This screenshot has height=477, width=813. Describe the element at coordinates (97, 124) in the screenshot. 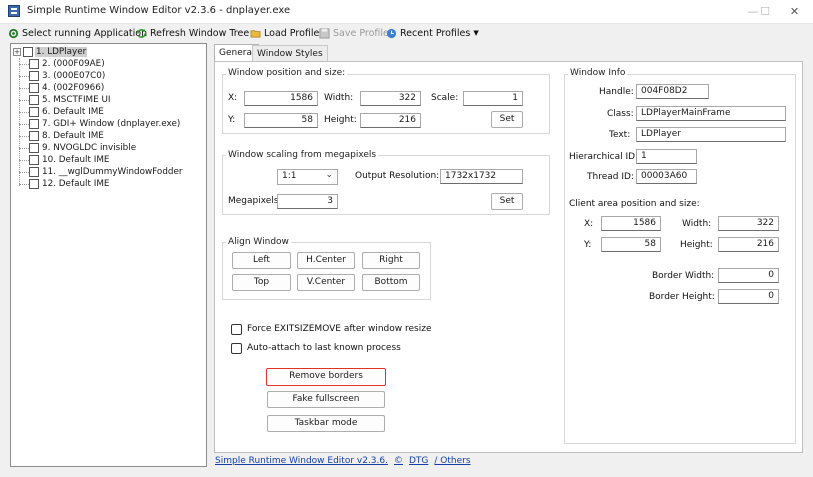

I see `tree-item-7: 7. GDI+ Window (dnplayer.exe)` at that location.